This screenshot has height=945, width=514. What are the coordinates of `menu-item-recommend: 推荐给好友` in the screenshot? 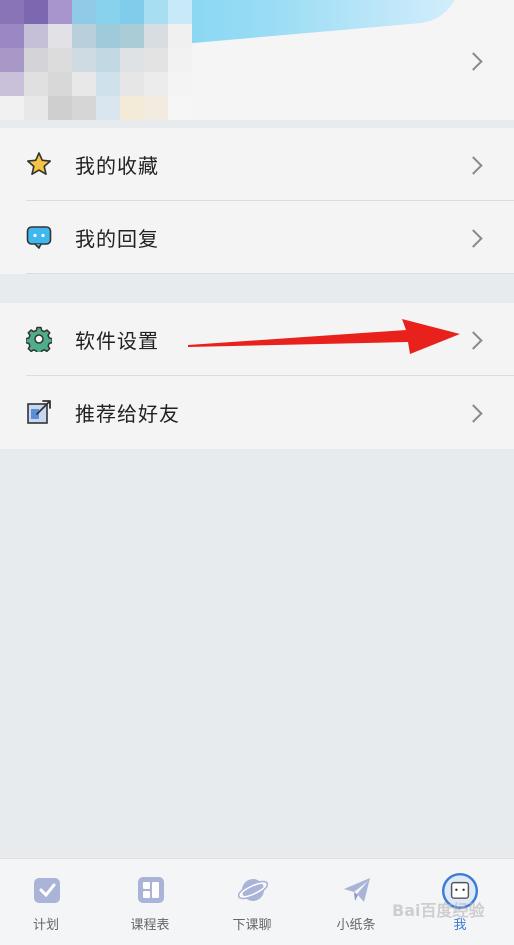 It's located at (257, 412).